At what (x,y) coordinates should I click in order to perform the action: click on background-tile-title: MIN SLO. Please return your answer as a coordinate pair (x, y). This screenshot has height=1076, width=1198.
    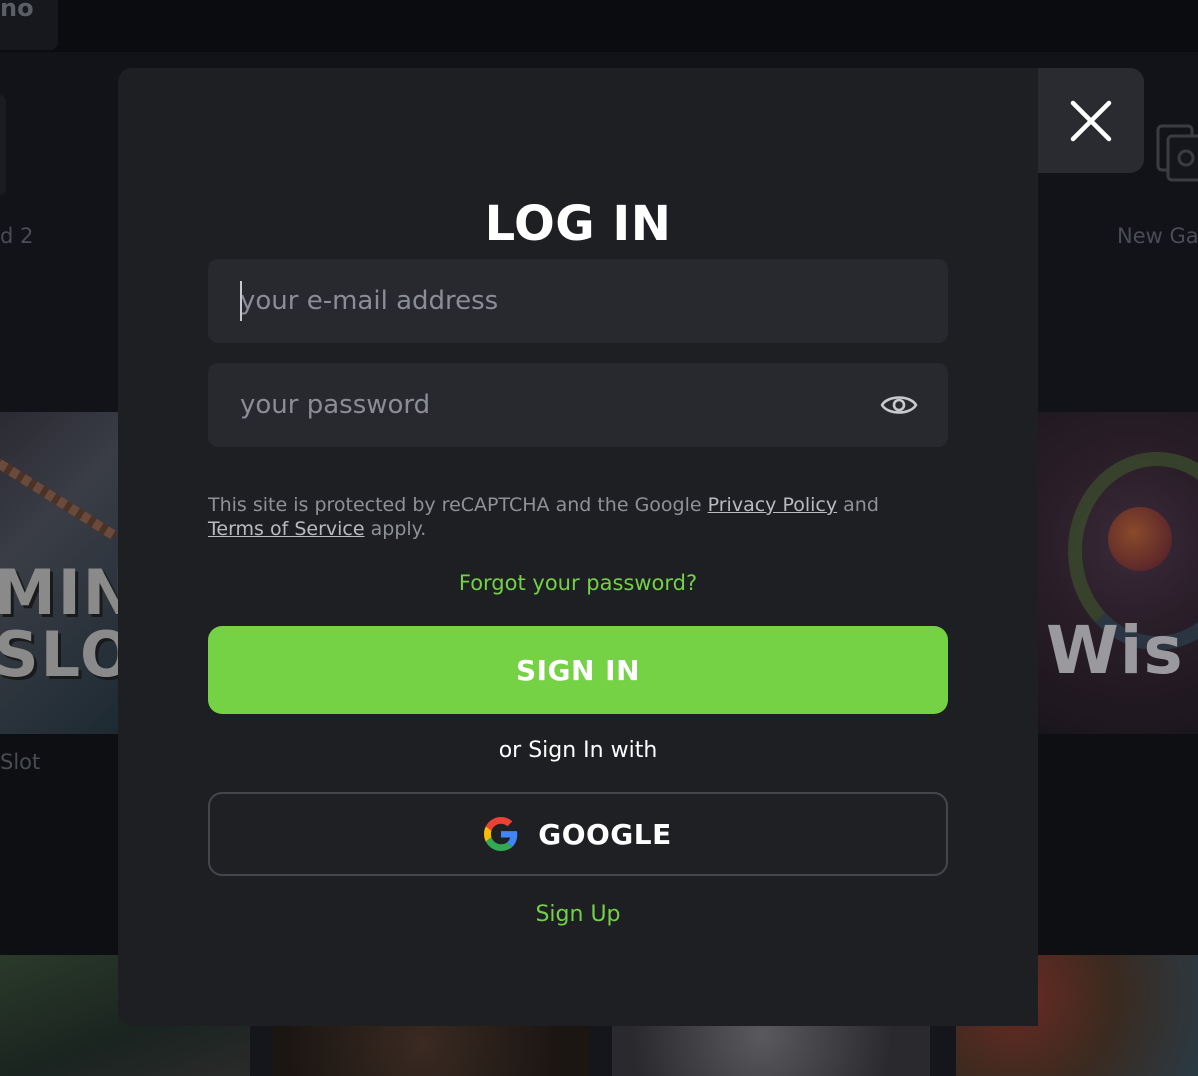
    Looking at the image, I should click on (60, 623).